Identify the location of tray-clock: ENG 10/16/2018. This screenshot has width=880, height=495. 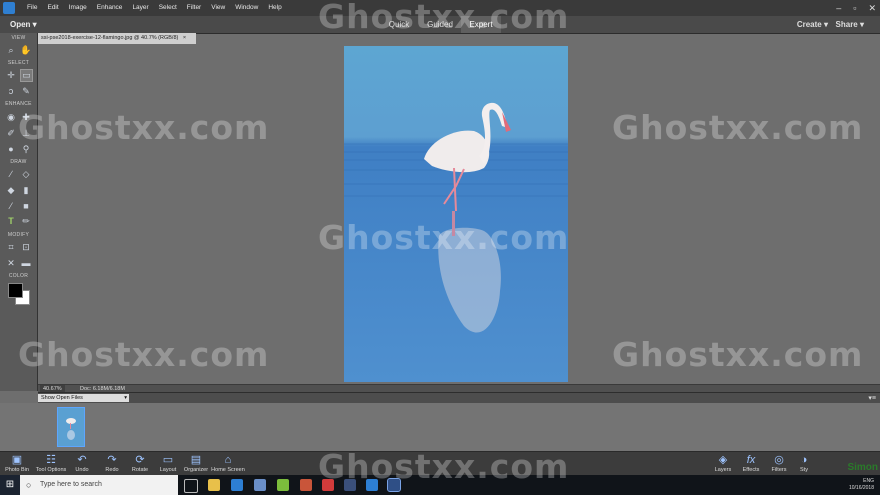
(861, 485).